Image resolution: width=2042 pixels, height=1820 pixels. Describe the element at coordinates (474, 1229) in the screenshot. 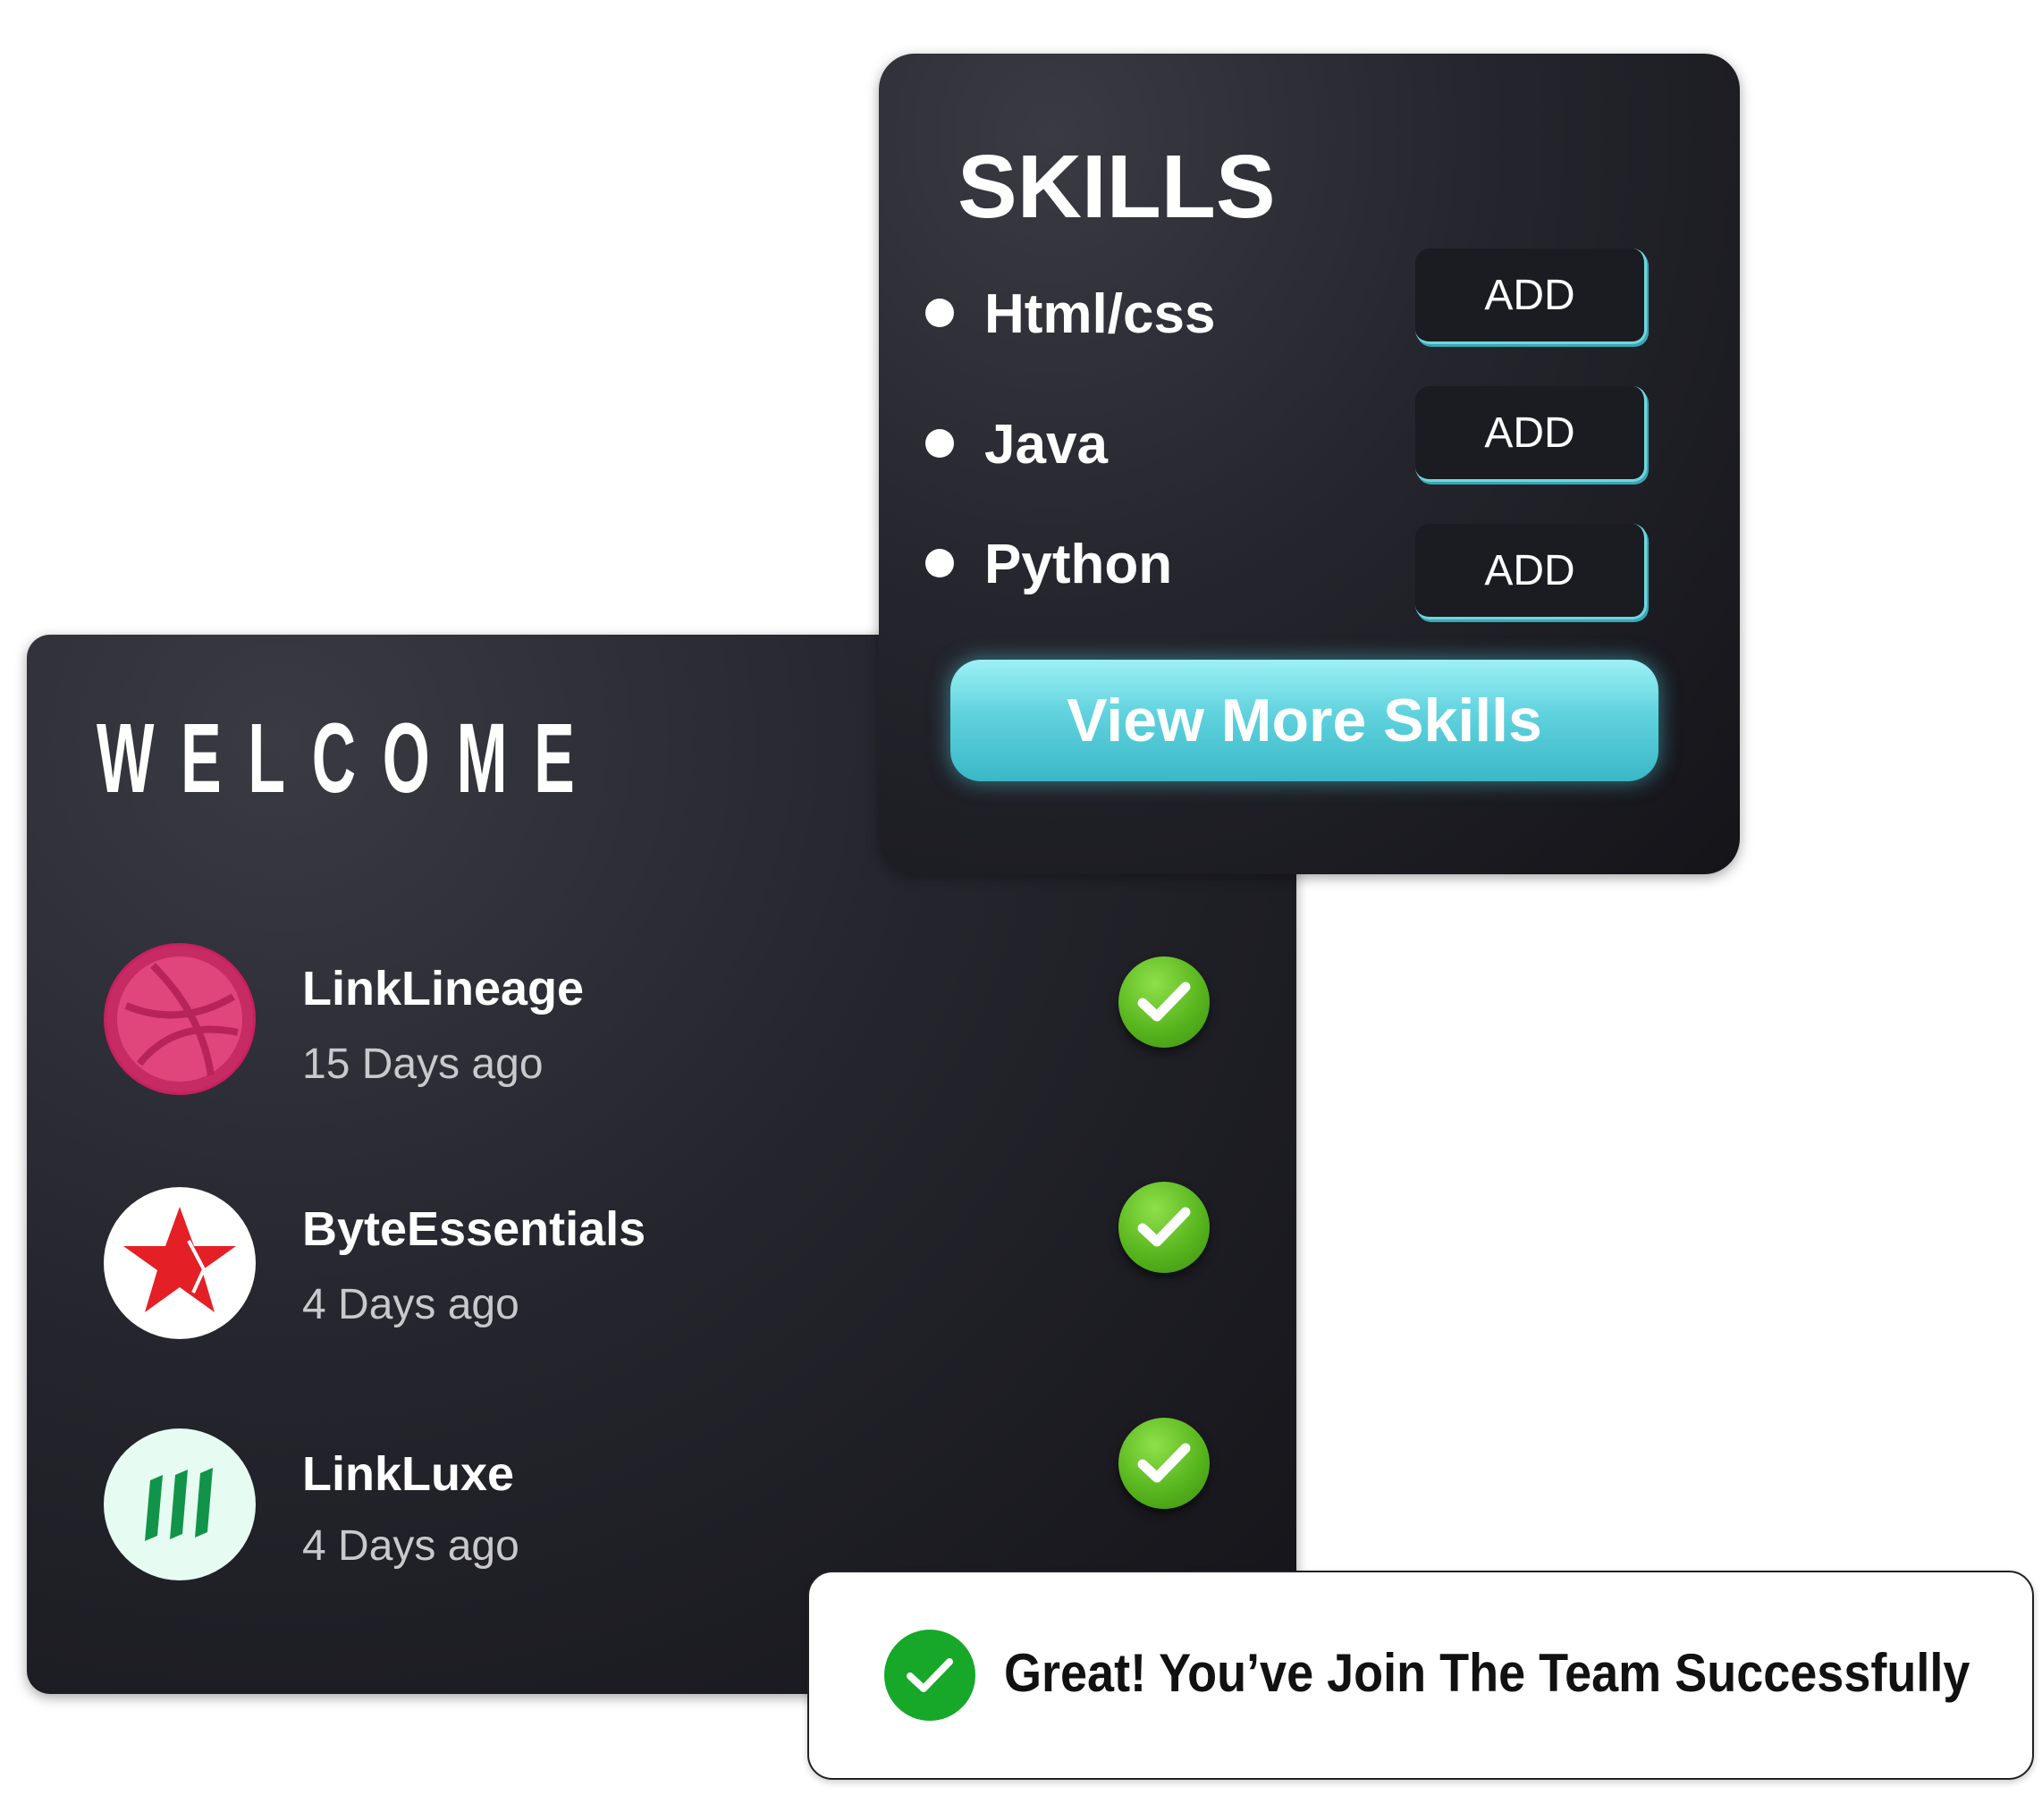

I see `team-name: ByteEssentials` at that location.